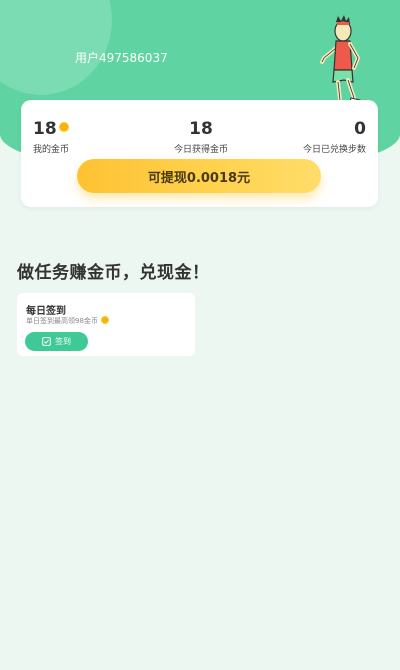 The width and height of the screenshot is (400, 670). I want to click on today-earned-stat: 18 今日获得金币, so click(201, 136).